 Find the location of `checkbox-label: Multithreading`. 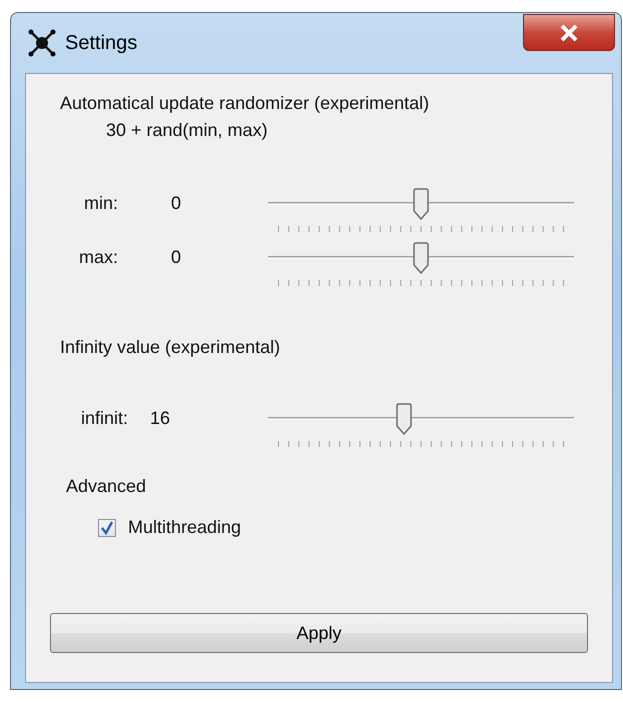

checkbox-label: Multithreading is located at coordinates (185, 527).